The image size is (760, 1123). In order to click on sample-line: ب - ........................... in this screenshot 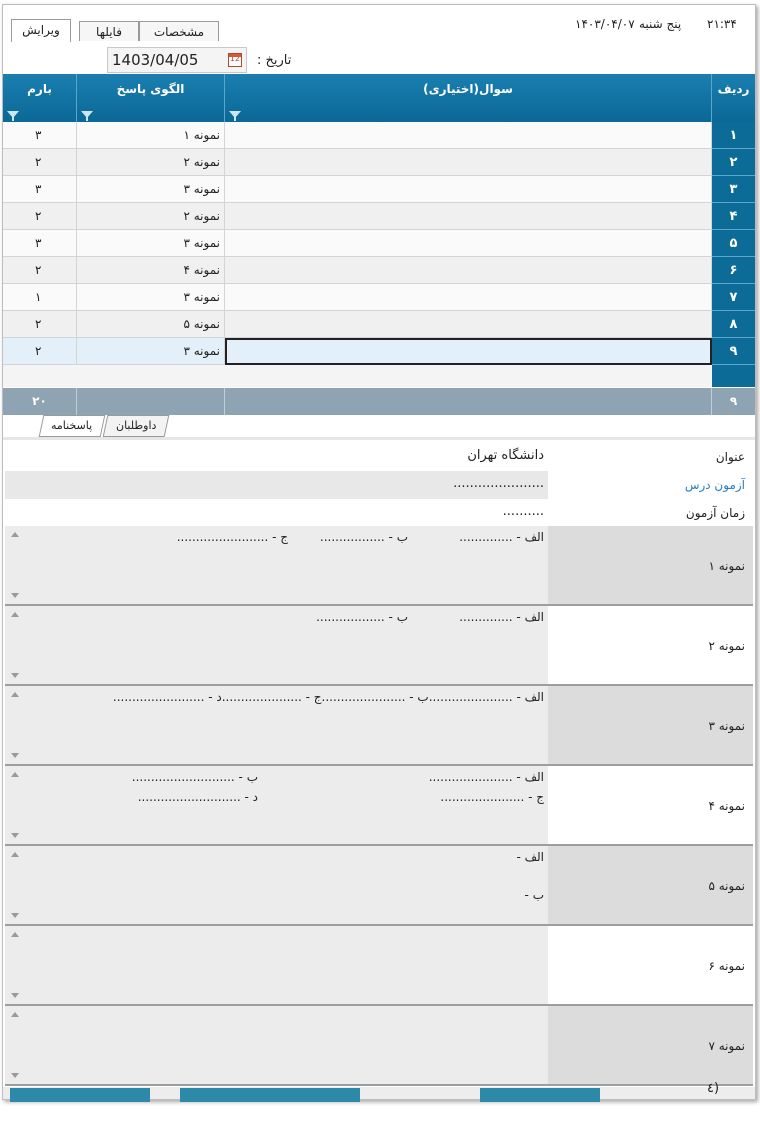, I will do `click(194, 777)`.